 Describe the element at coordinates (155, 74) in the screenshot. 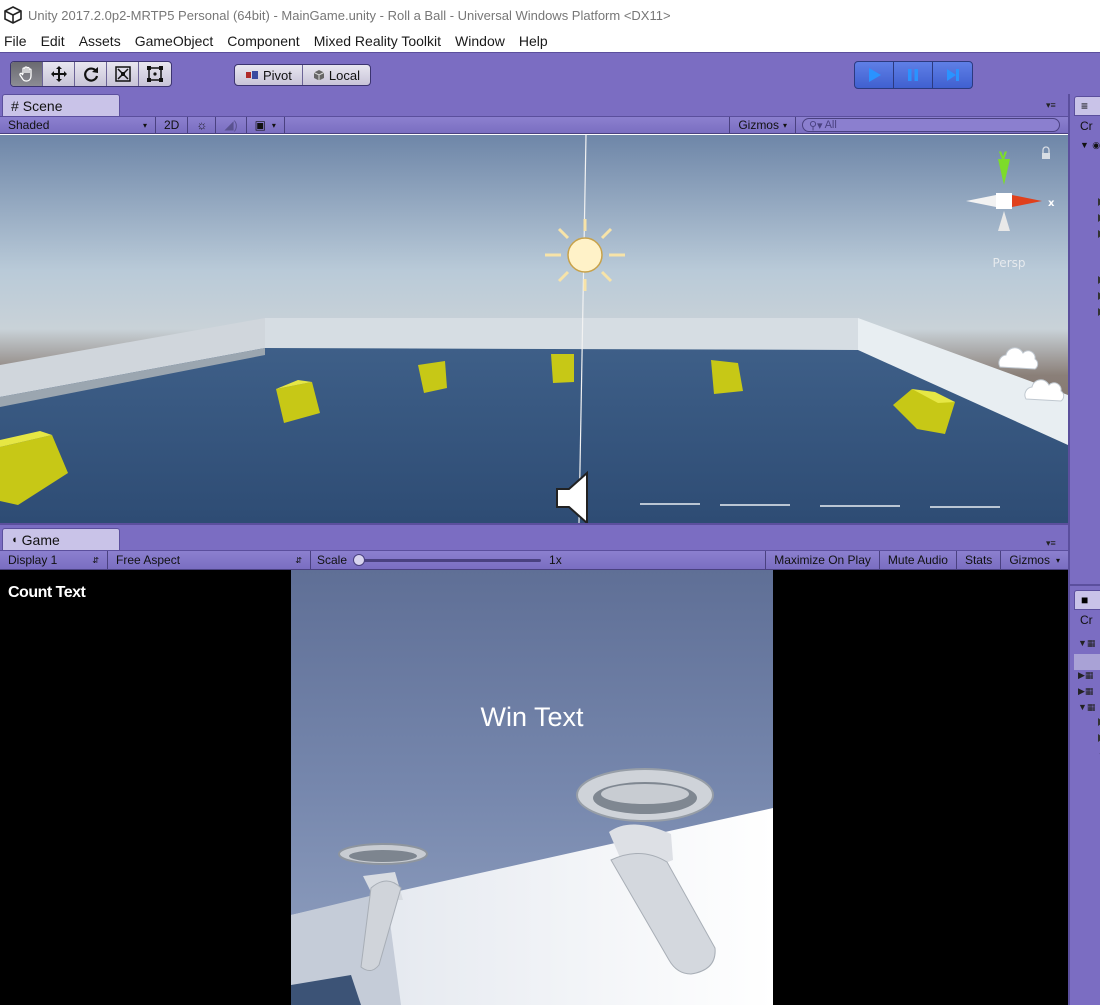

I see `rect-tool-button` at that location.